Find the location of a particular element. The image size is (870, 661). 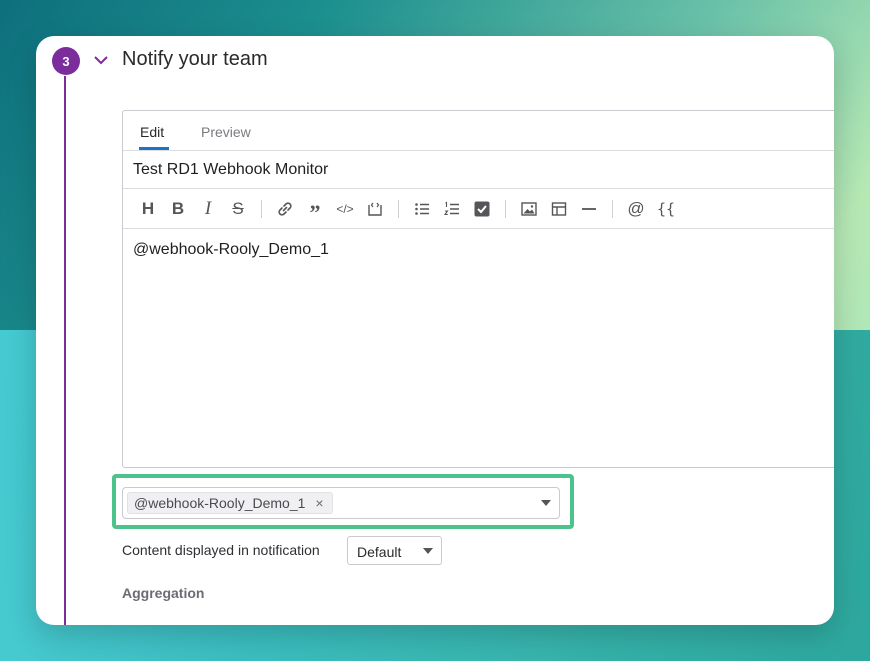

link-icon is located at coordinates (285, 209).